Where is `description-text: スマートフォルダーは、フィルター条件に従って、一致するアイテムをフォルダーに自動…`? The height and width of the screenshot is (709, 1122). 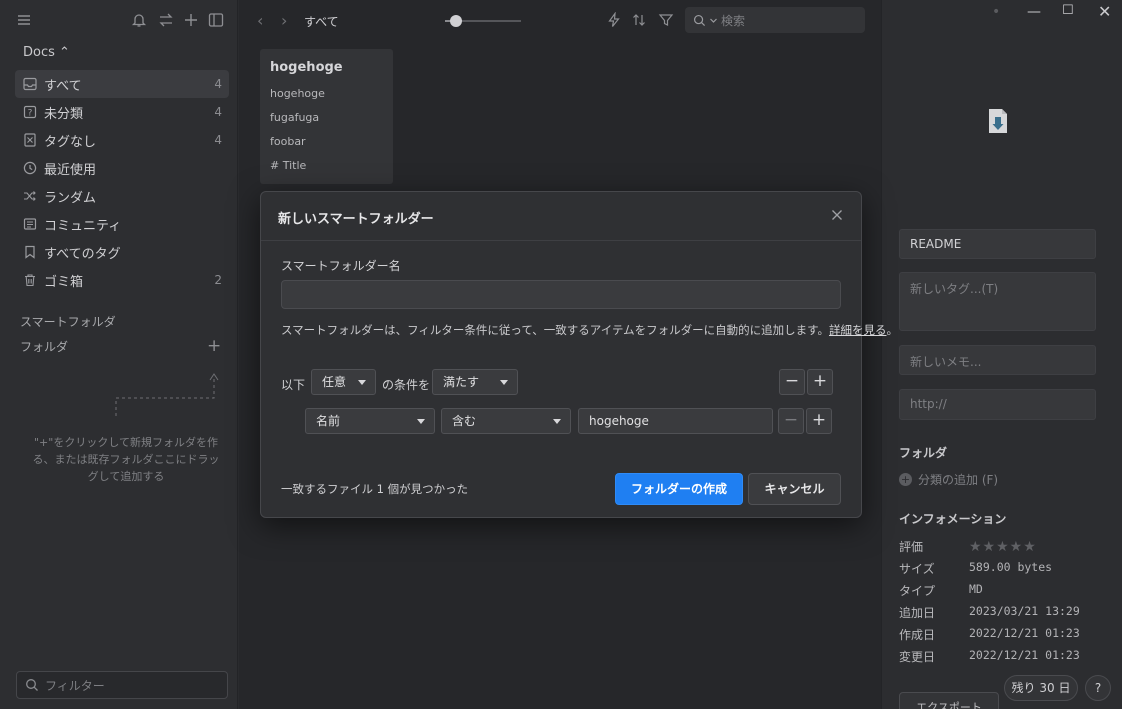 description-text: スマートフォルダーは、フィルター条件に従って、一致するアイテムをフォルダーに自動… is located at coordinates (555, 330).